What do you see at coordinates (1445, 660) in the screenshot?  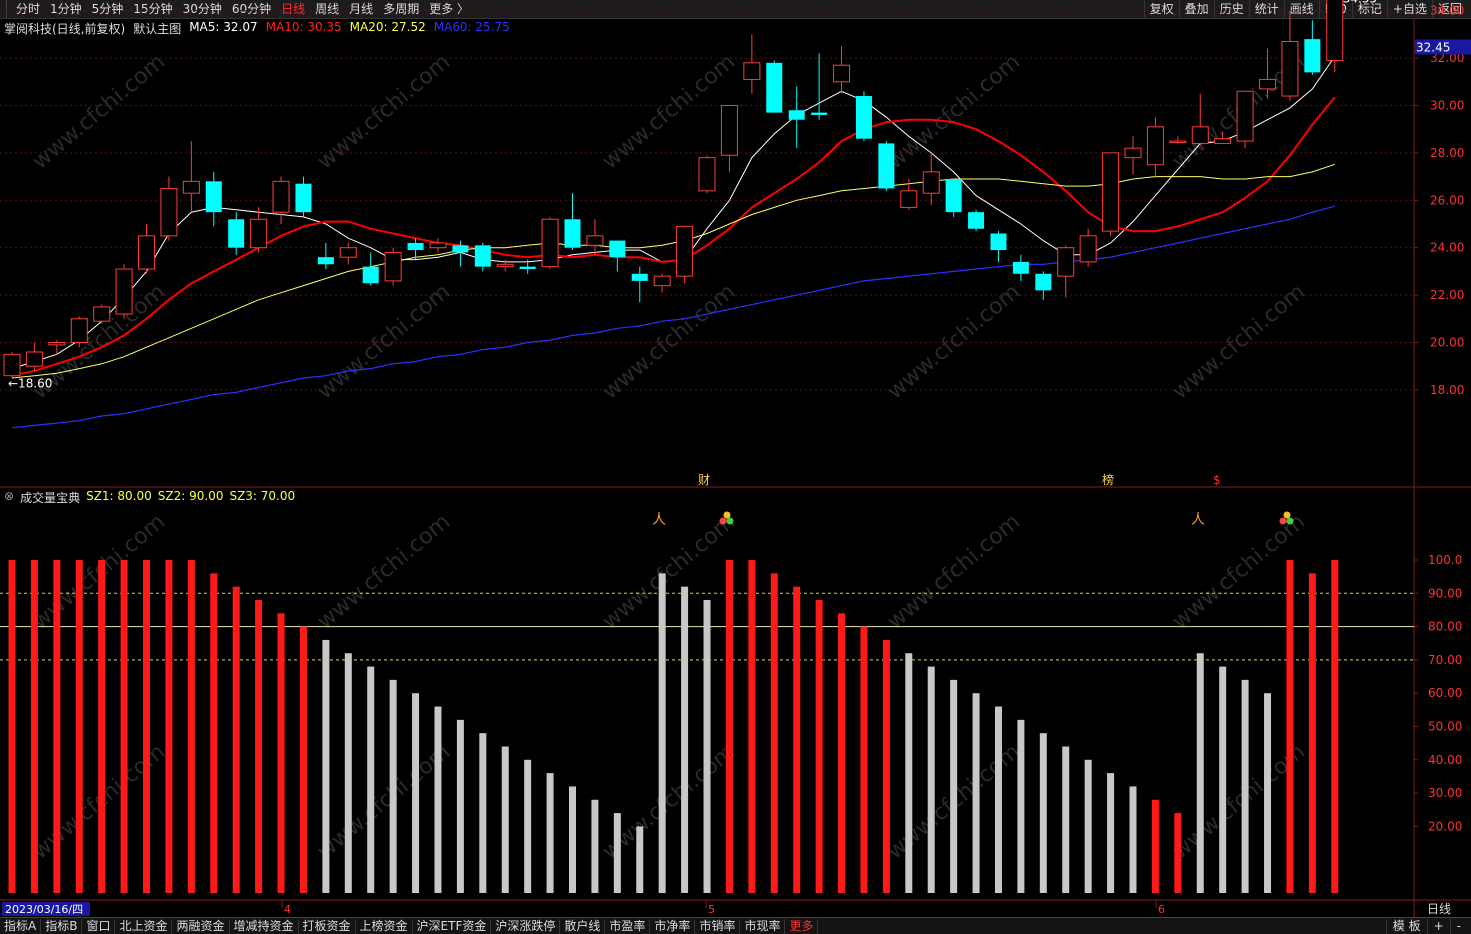 I see `indicator-axis-label: 70.00` at bounding box center [1445, 660].